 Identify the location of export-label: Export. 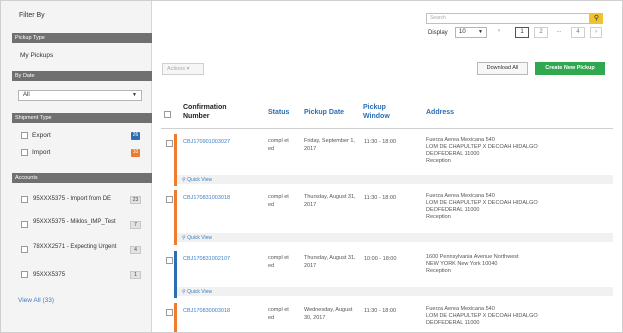
(41, 136).